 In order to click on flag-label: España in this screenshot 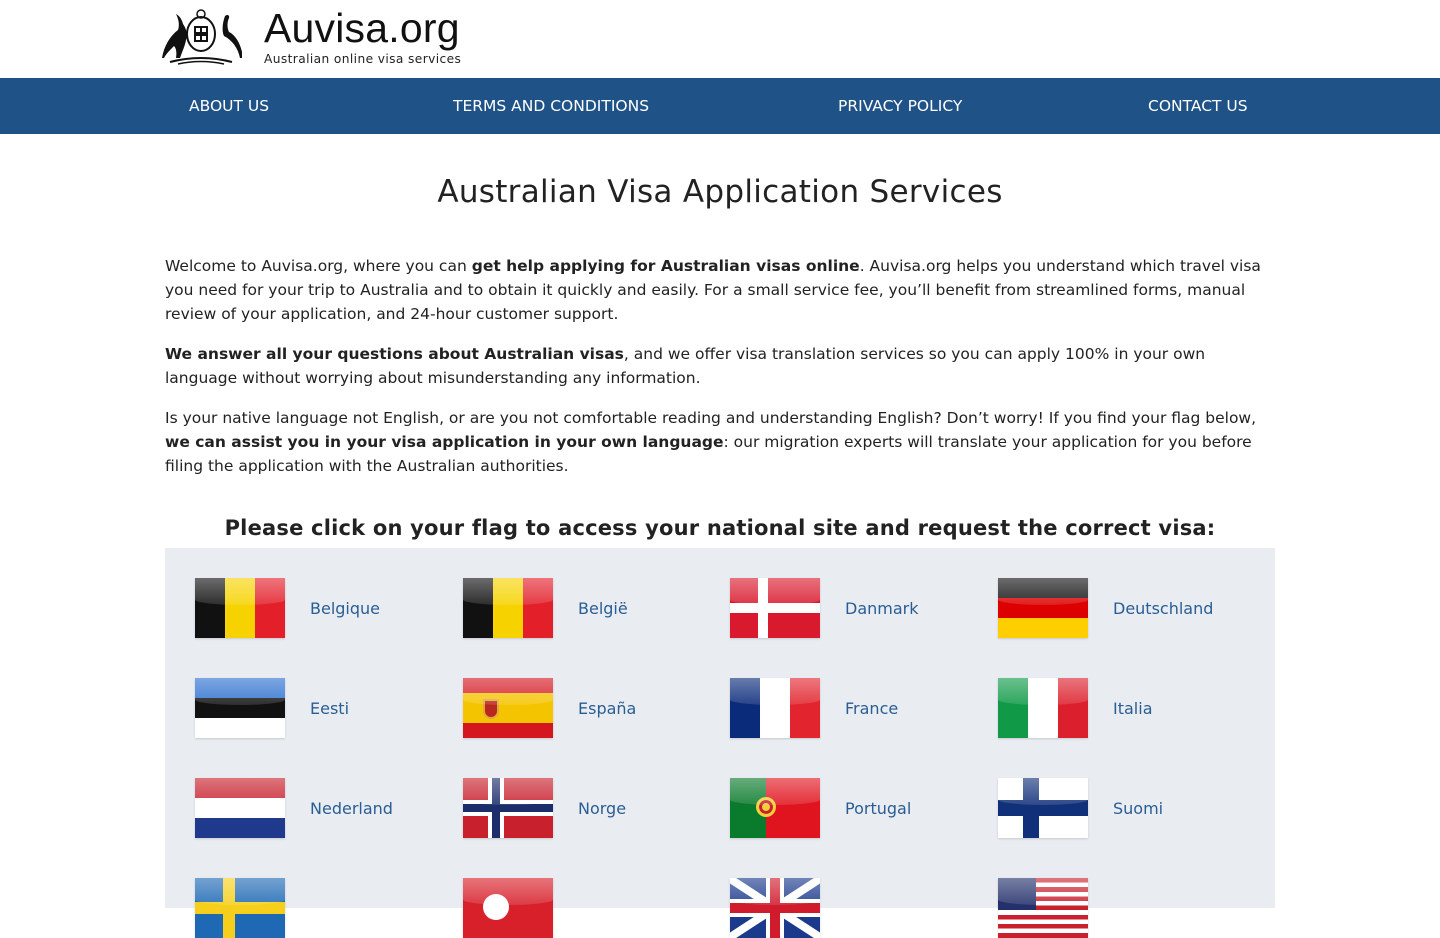, I will do `click(607, 708)`.